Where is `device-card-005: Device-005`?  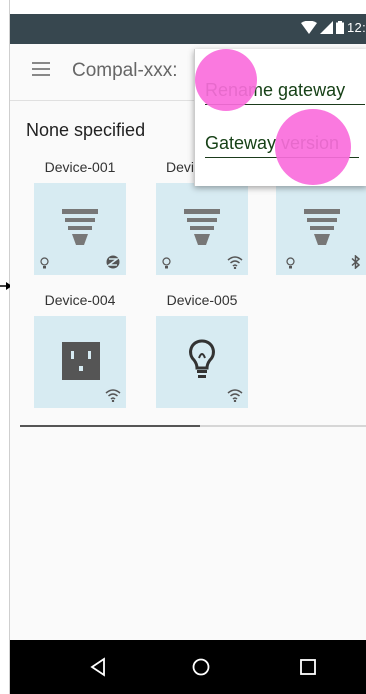
device-card-005: Device-005 is located at coordinates (202, 349).